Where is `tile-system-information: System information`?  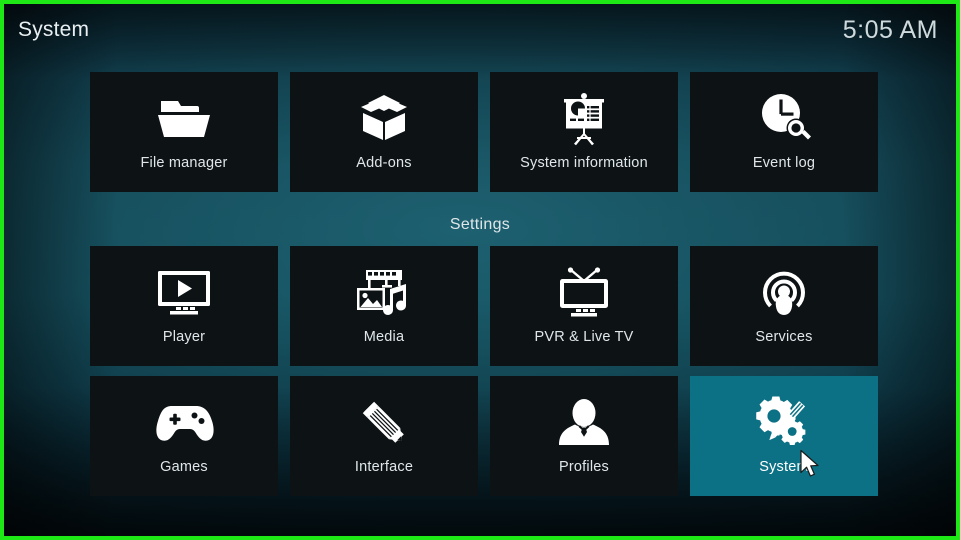 tile-system-information: System information is located at coordinates (584, 132).